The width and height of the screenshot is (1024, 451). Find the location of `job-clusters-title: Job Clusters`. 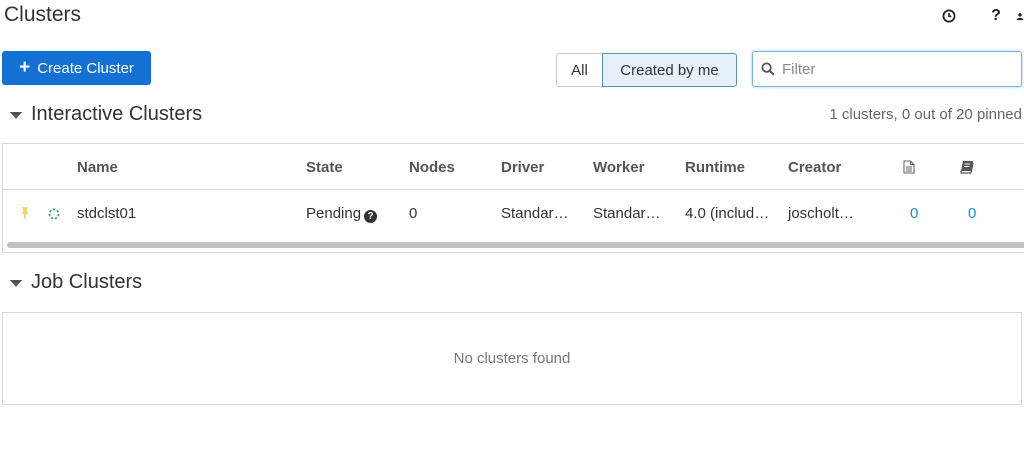

job-clusters-title: Job Clusters is located at coordinates (87, 282).